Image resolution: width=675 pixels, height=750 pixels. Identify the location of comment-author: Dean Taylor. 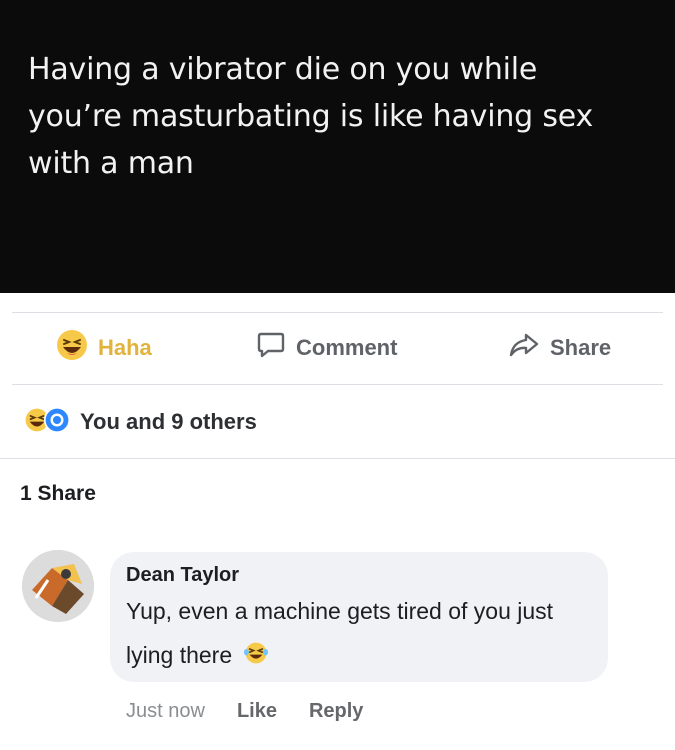
(359, 575).